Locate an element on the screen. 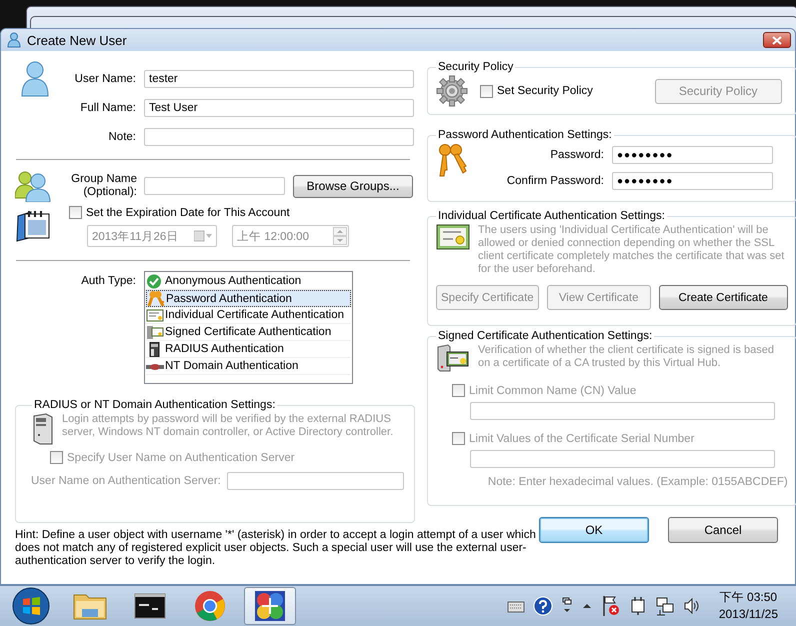  calendar-dropdown-icon is located at coordinates (203, 236).